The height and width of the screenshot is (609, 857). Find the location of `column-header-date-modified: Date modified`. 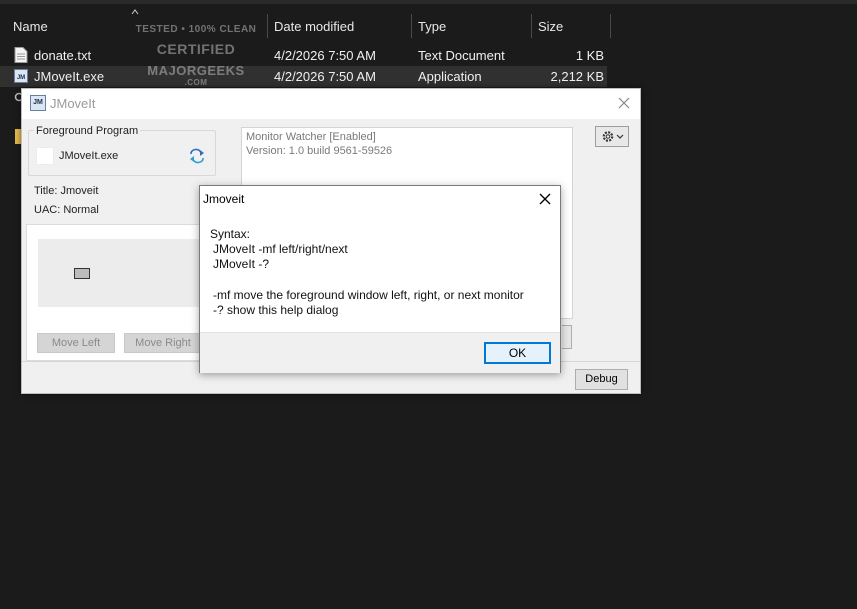

column-header-date-modified: Date modified is located at coordinates (339, 26).